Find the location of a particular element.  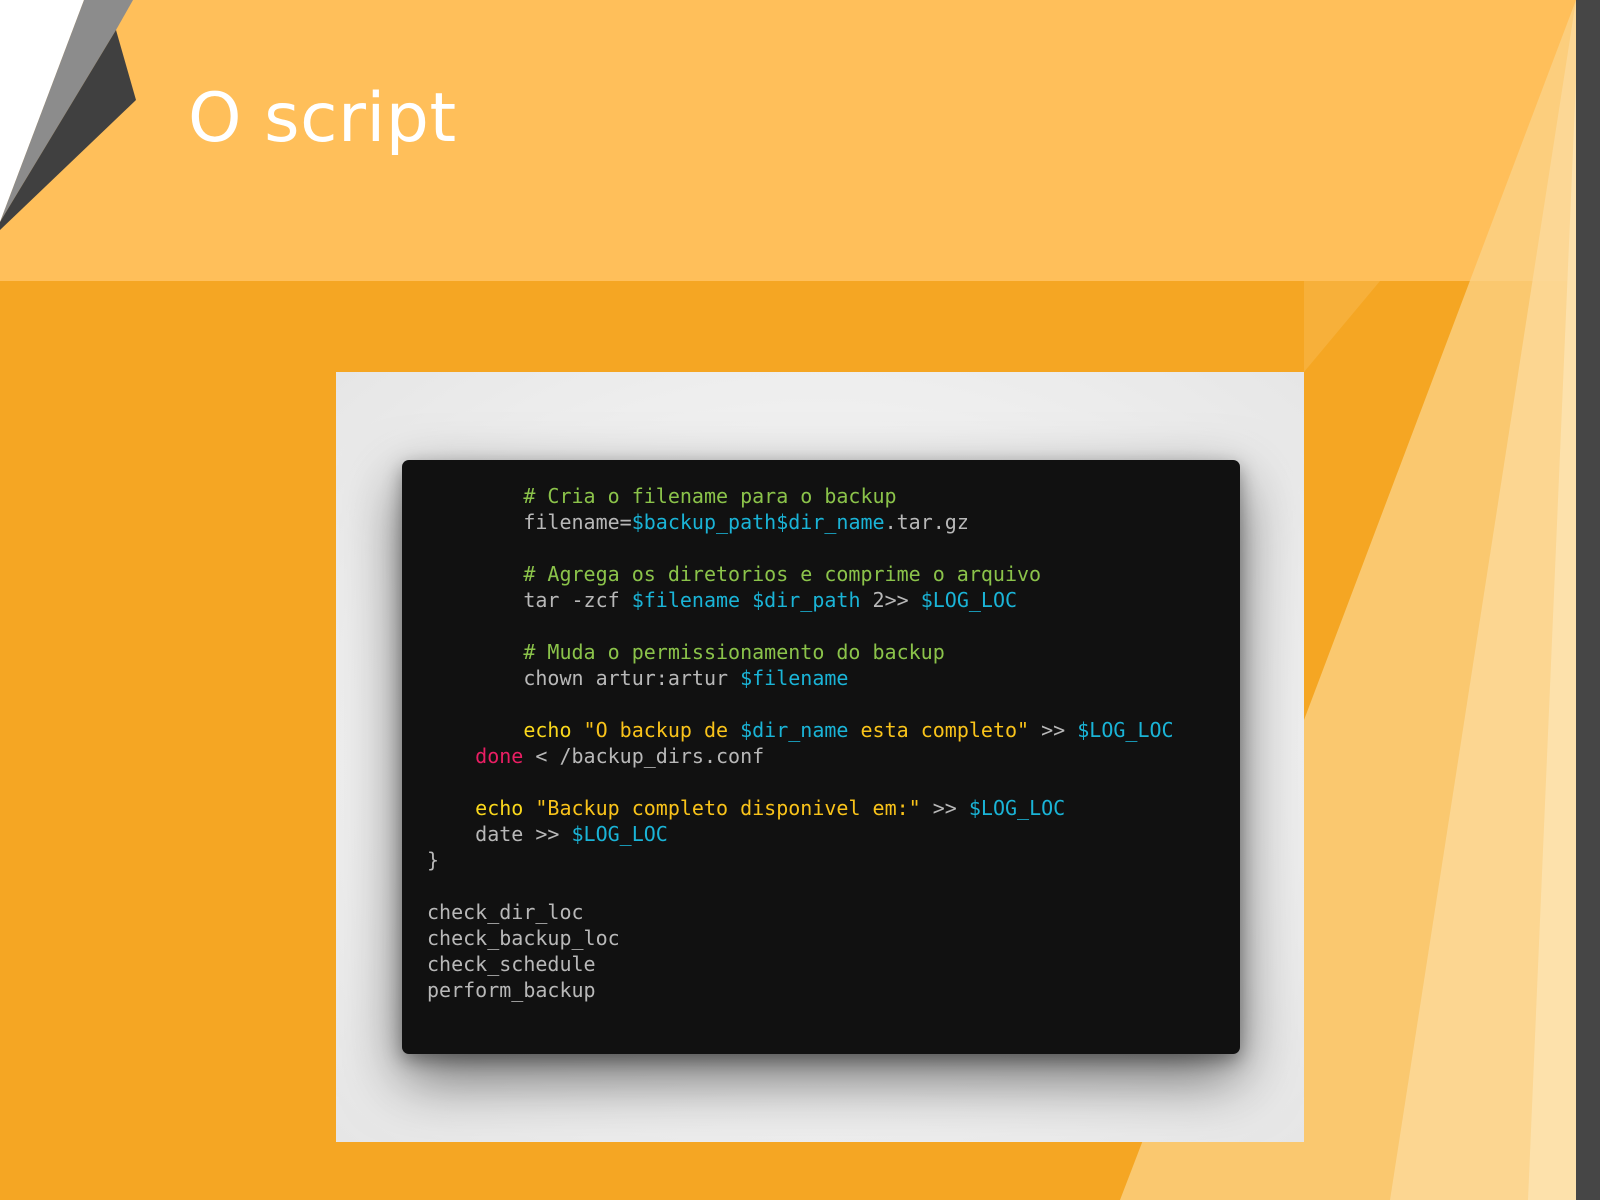

code-line: # Cria o filename para o backup is located at coordinates (800, 496).